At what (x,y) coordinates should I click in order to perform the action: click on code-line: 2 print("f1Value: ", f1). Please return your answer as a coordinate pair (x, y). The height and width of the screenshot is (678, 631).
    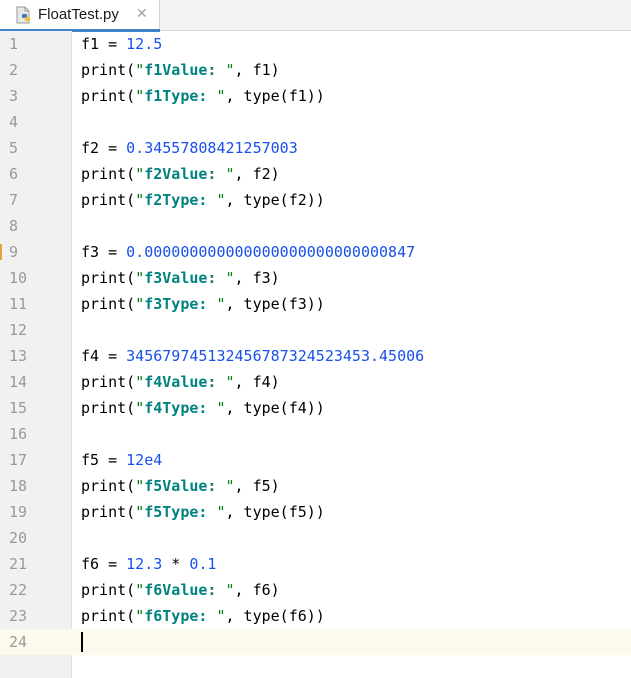
    Looking at the image, I should click on (315, 70).